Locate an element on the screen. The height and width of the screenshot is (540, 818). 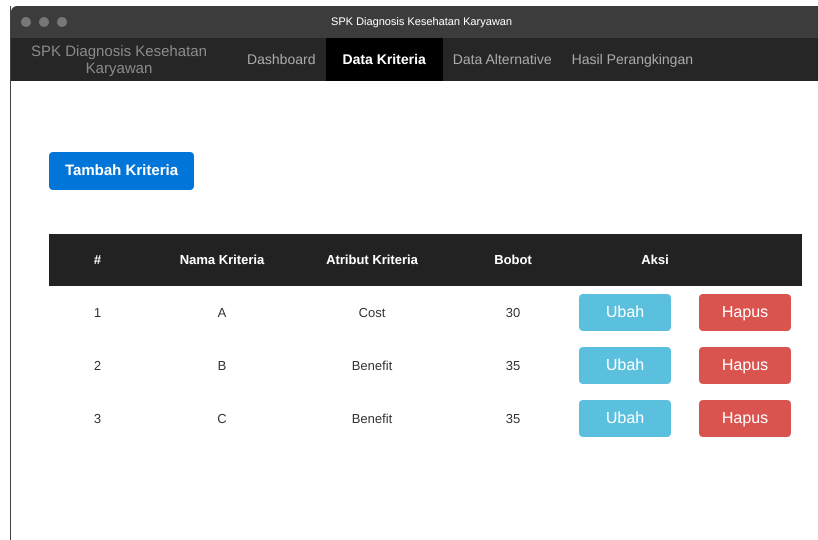
add-criteria-button: Tambah Kriteria is located at coordinates (121, 171).